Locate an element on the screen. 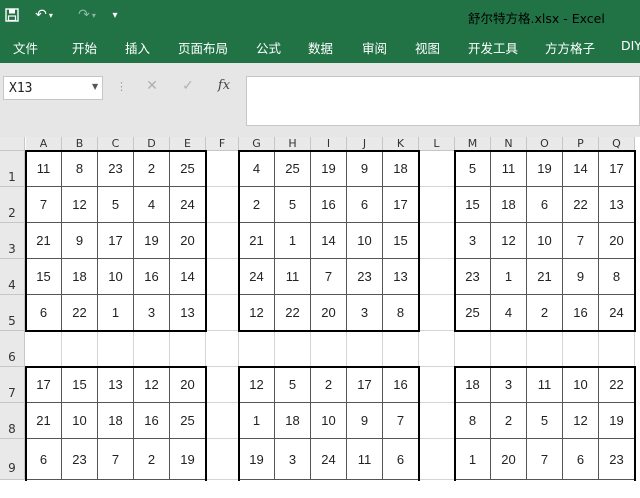  cell-l9 is located at coordinates (437, 459).